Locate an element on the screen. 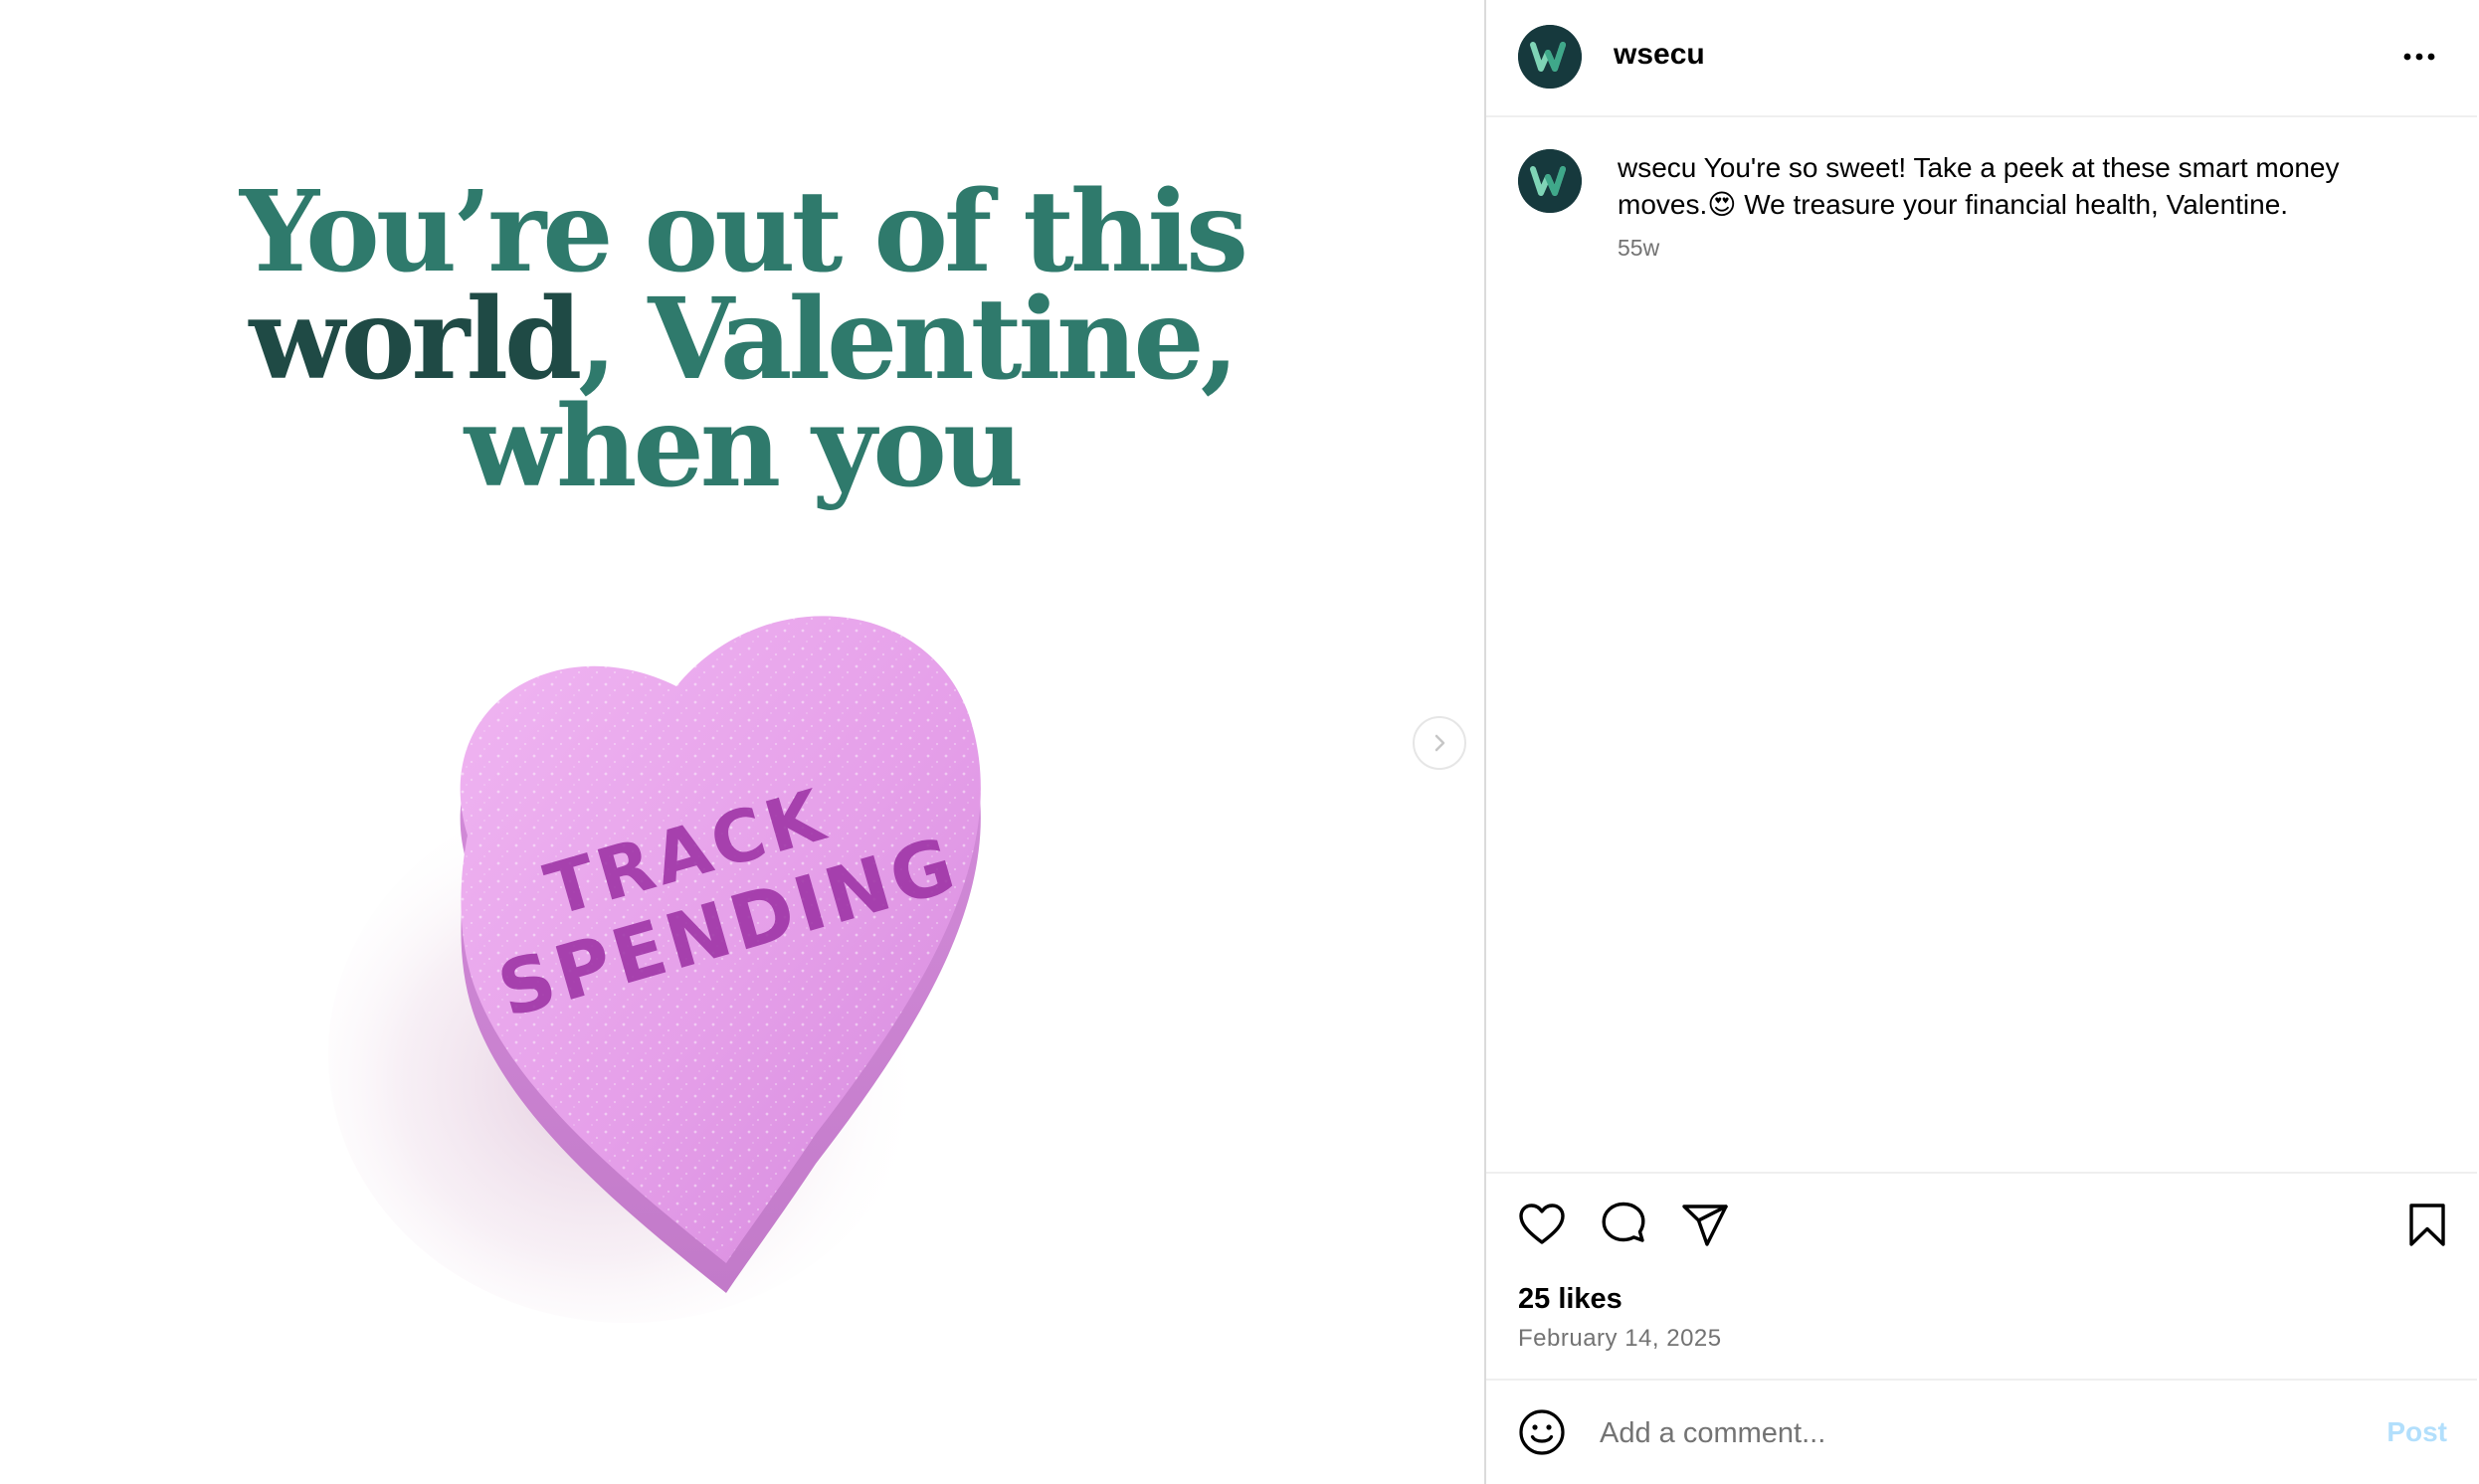 The width and height of the screenshot is (2479, 1484). headline-line-1: You’re out of this is located at coordinates (743, 232).